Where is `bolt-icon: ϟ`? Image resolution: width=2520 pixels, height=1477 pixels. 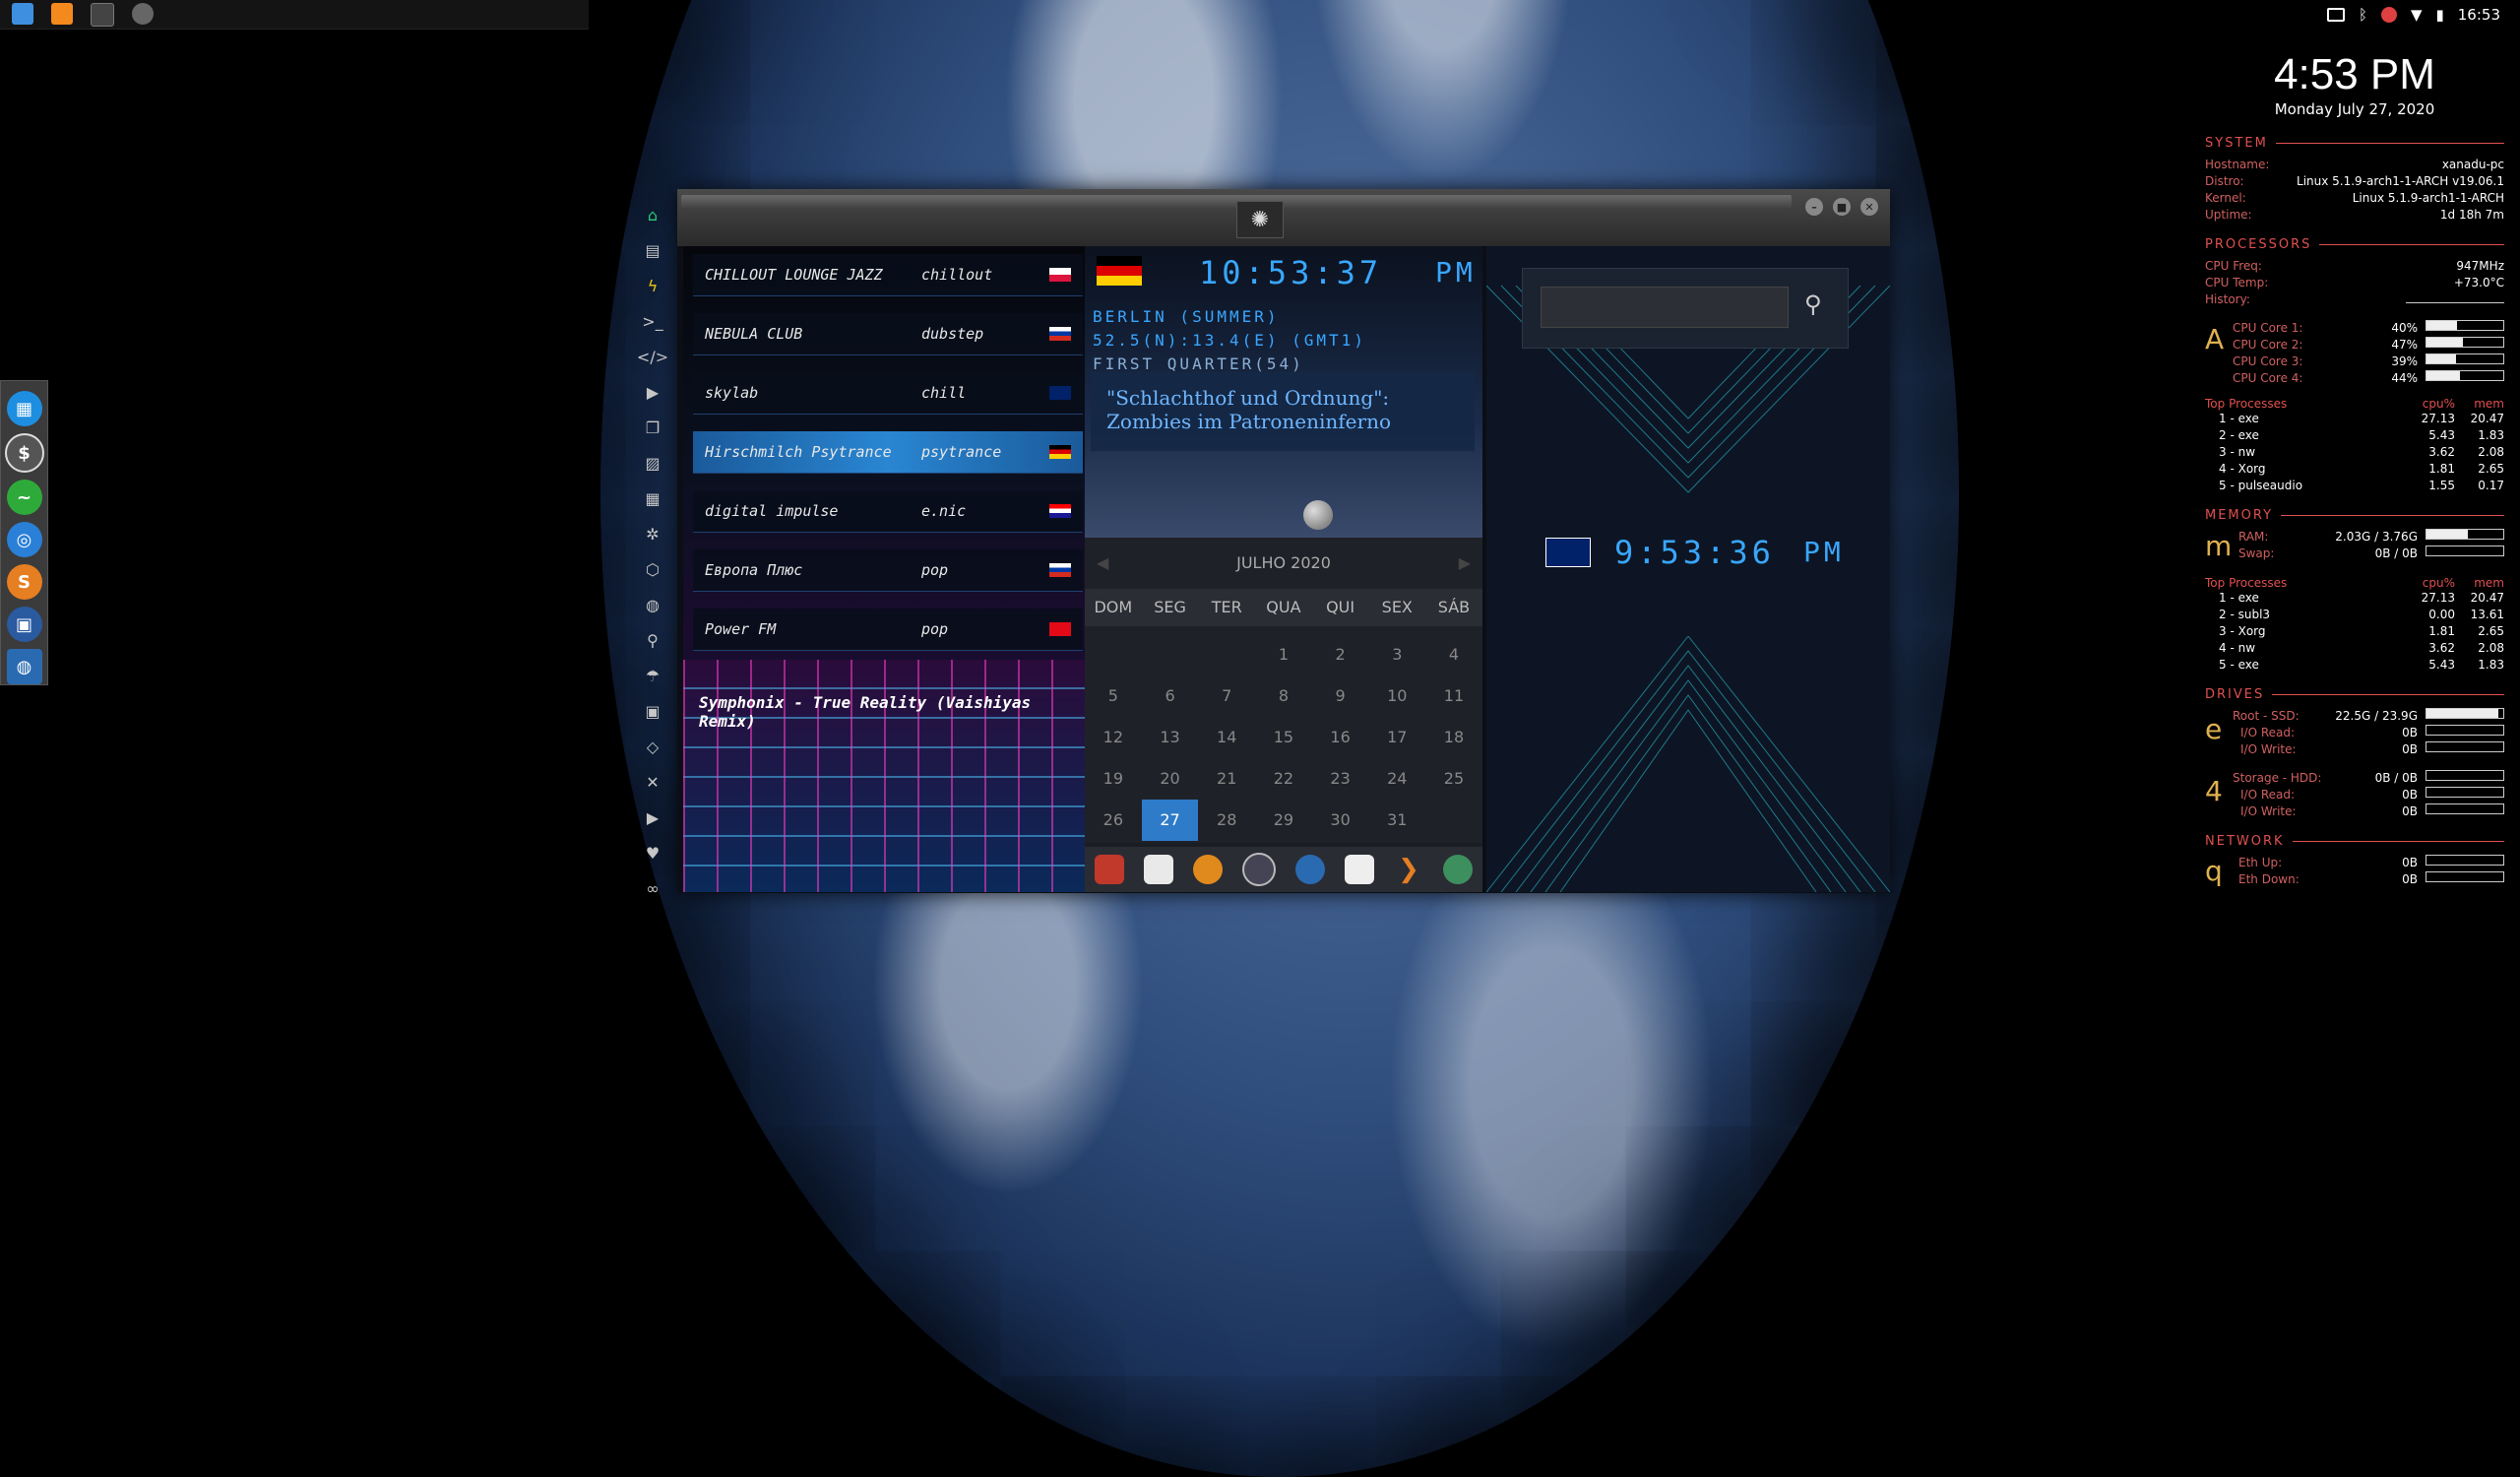
bolt-icon: ϟ is located at coordinates (652, 286).